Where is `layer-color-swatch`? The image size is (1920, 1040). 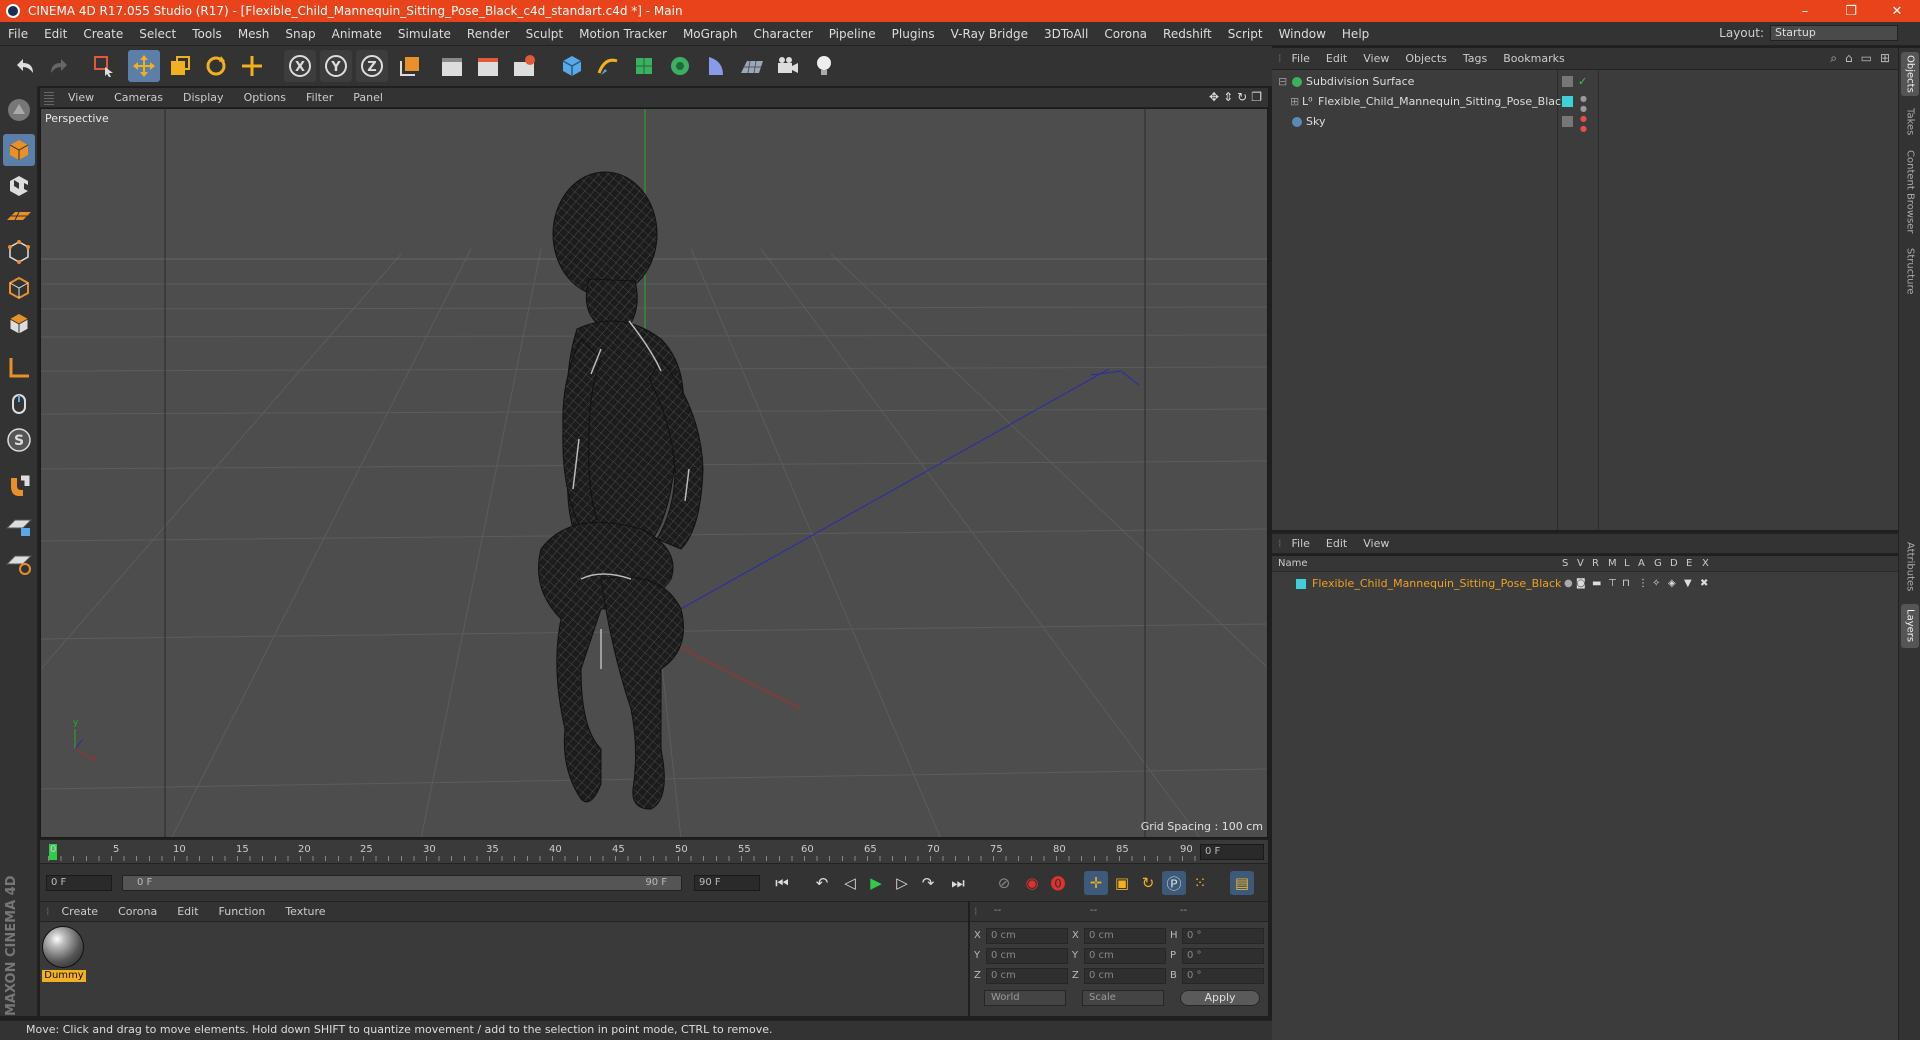
layer-color-swatch is located at coordinates (1301, 584).